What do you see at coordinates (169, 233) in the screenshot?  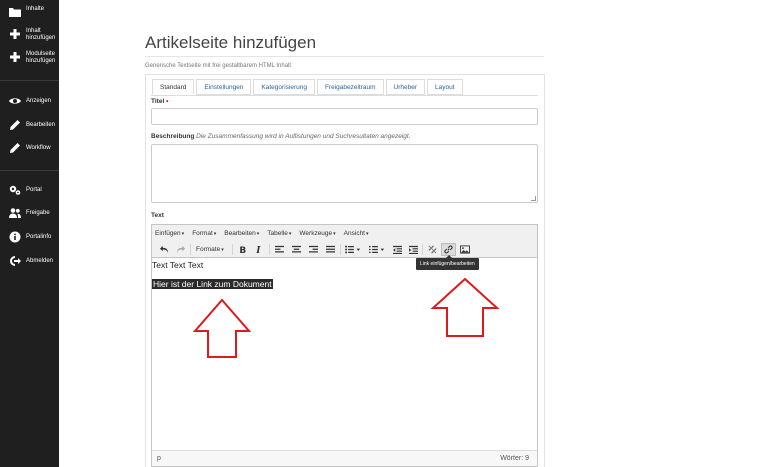 I see `menu-einfuegen: Einfügen▾` at bounding box center [169, 233].